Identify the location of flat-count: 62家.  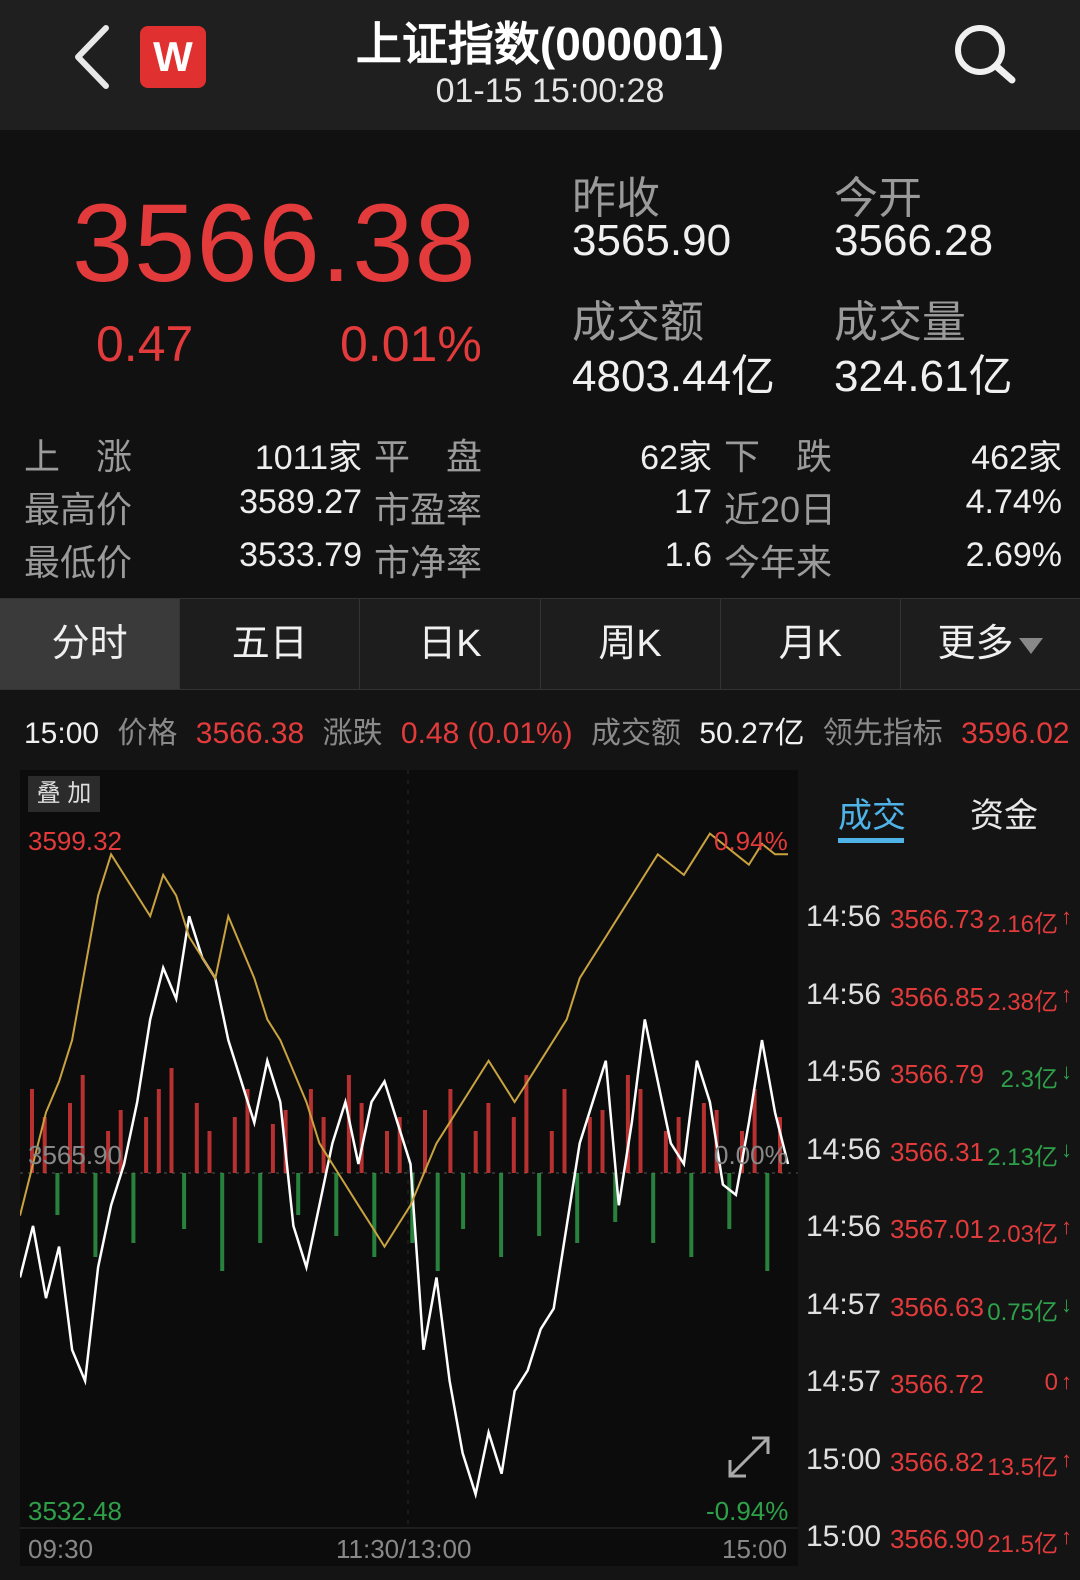
(676, 458).